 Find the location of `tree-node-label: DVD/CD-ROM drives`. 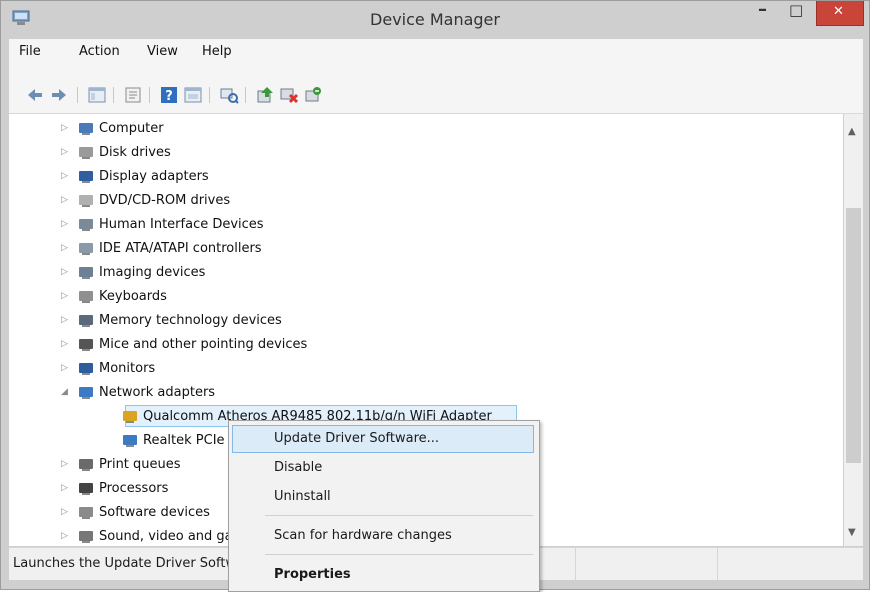

tree-node-label: DVD/CD-ROM drives is located at coordinates (165, 200).